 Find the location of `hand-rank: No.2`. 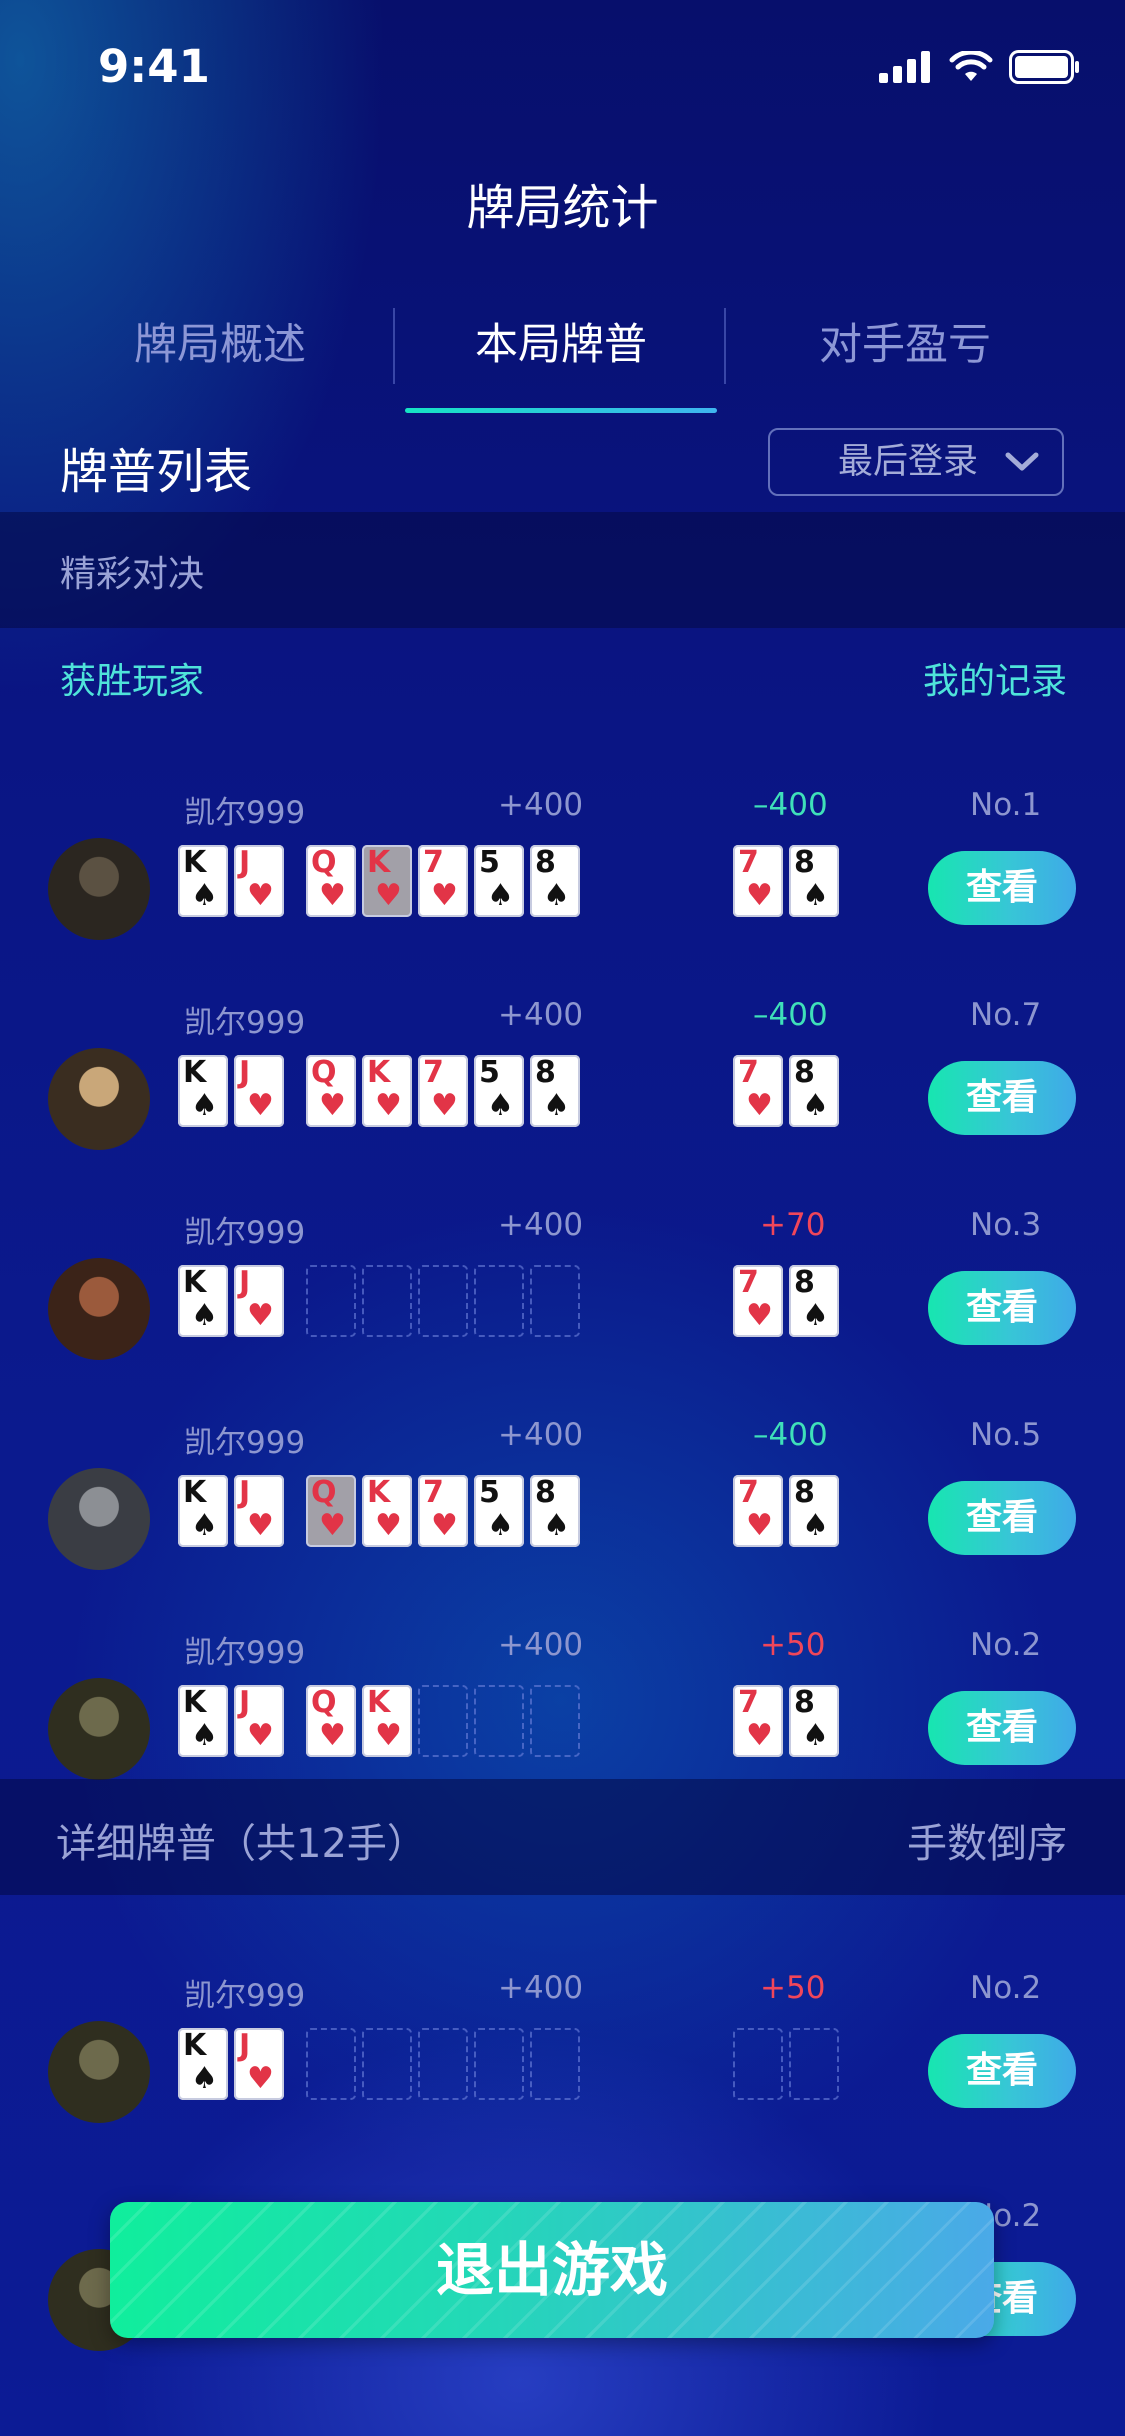

hand-rank: No.2 is located at coordinates (1006, 1988).